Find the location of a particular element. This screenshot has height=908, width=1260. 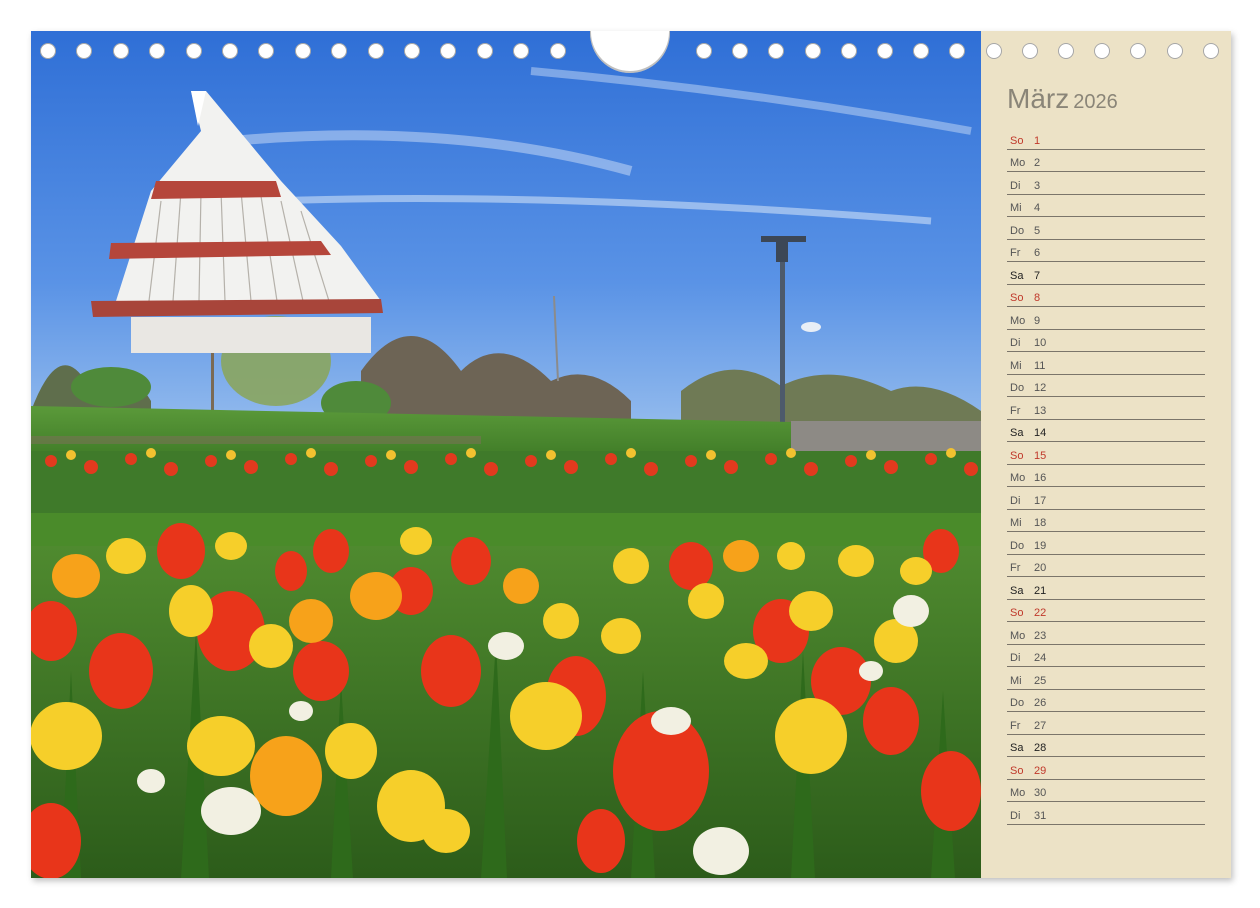

day-row: Mi 4 is located at coordinates (1106, 206).